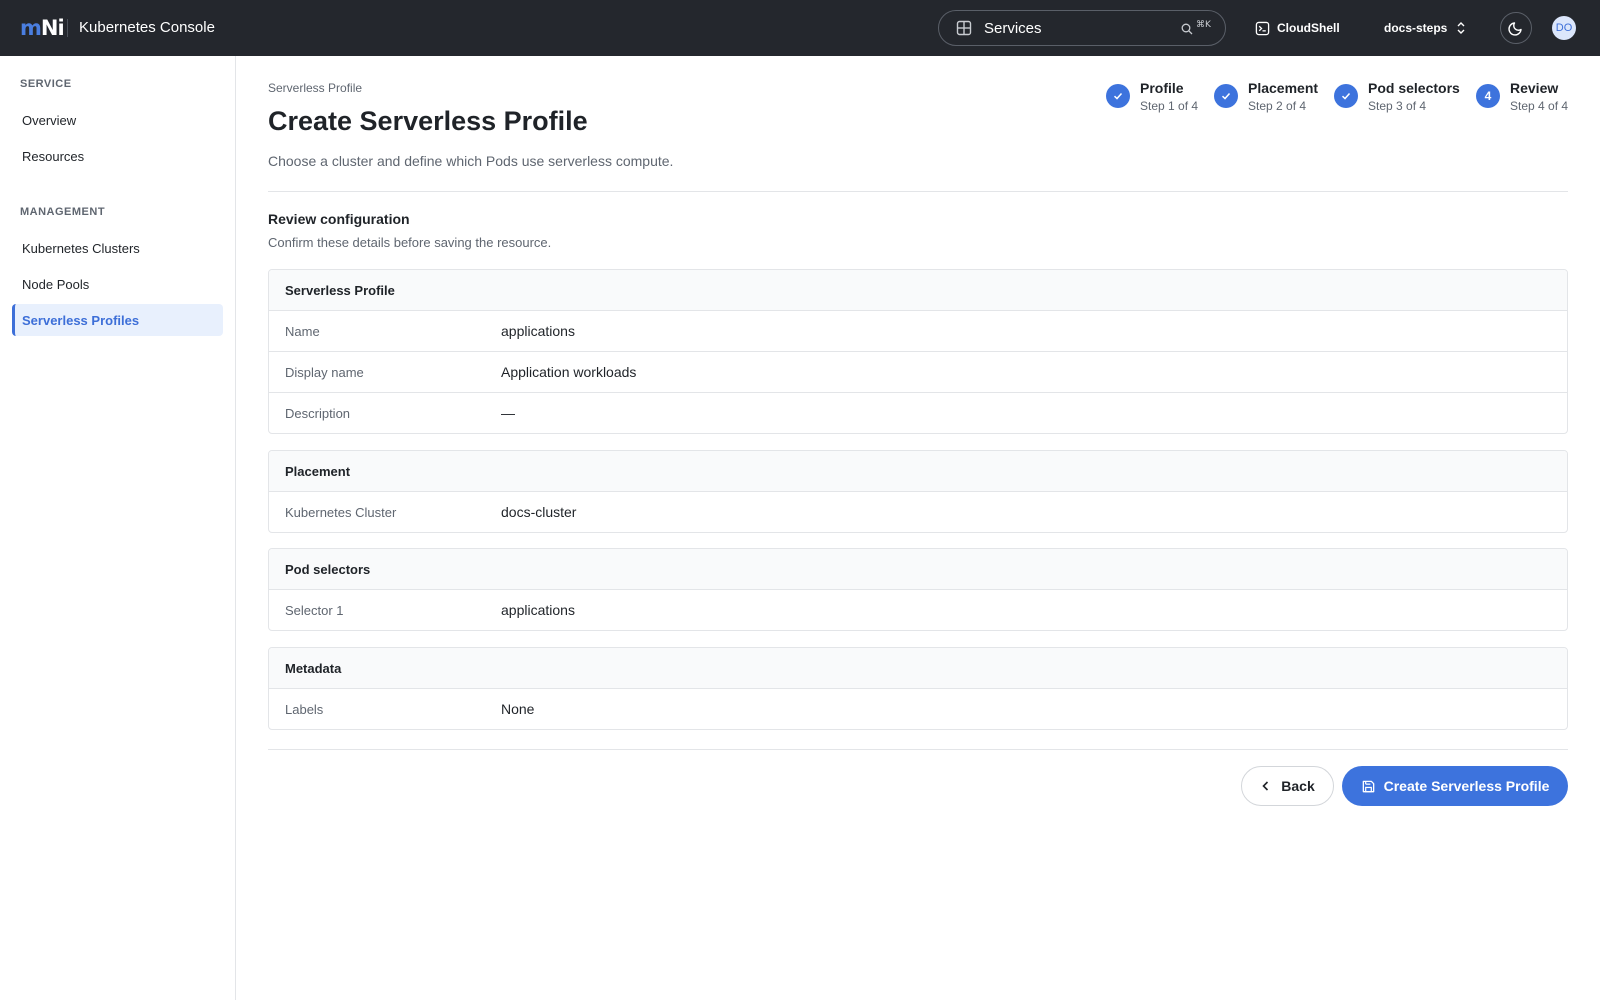 The width and height of the screenshot is (1600, 1000). What do you see at coordinates (1203, 25) in the screenshot?
I see `search-shortcut: ⌘K` at bounding box center [1203, 25].